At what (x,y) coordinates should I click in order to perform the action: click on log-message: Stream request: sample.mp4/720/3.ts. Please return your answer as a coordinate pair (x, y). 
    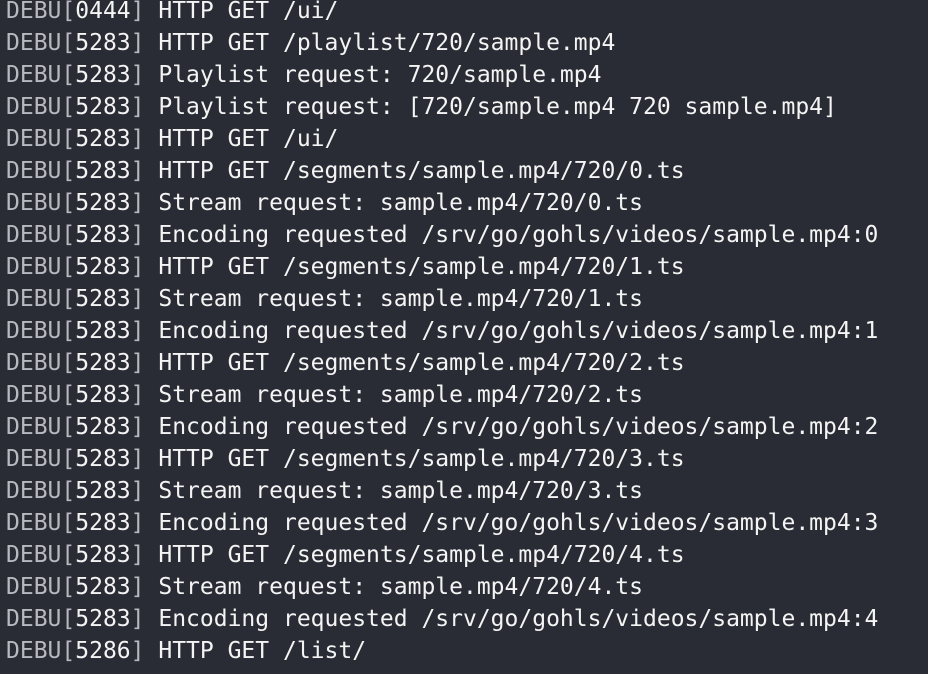
    Looking at the image, I should click on (400, 491).